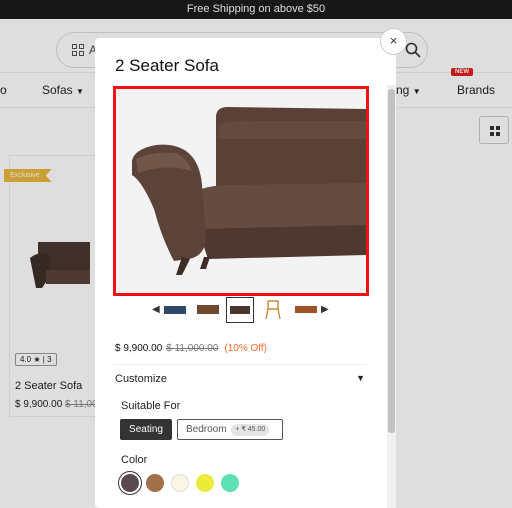 The image size is (512, 508). What do you see at coordinates (250, 430) in the screenshot?
I see `addon-price-badge: + ₹ 45.00` at bounding box center [250, 430].